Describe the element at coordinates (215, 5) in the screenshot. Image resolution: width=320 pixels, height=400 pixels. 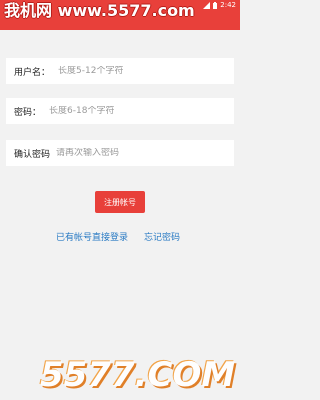
I see `battery-icon` at that location.